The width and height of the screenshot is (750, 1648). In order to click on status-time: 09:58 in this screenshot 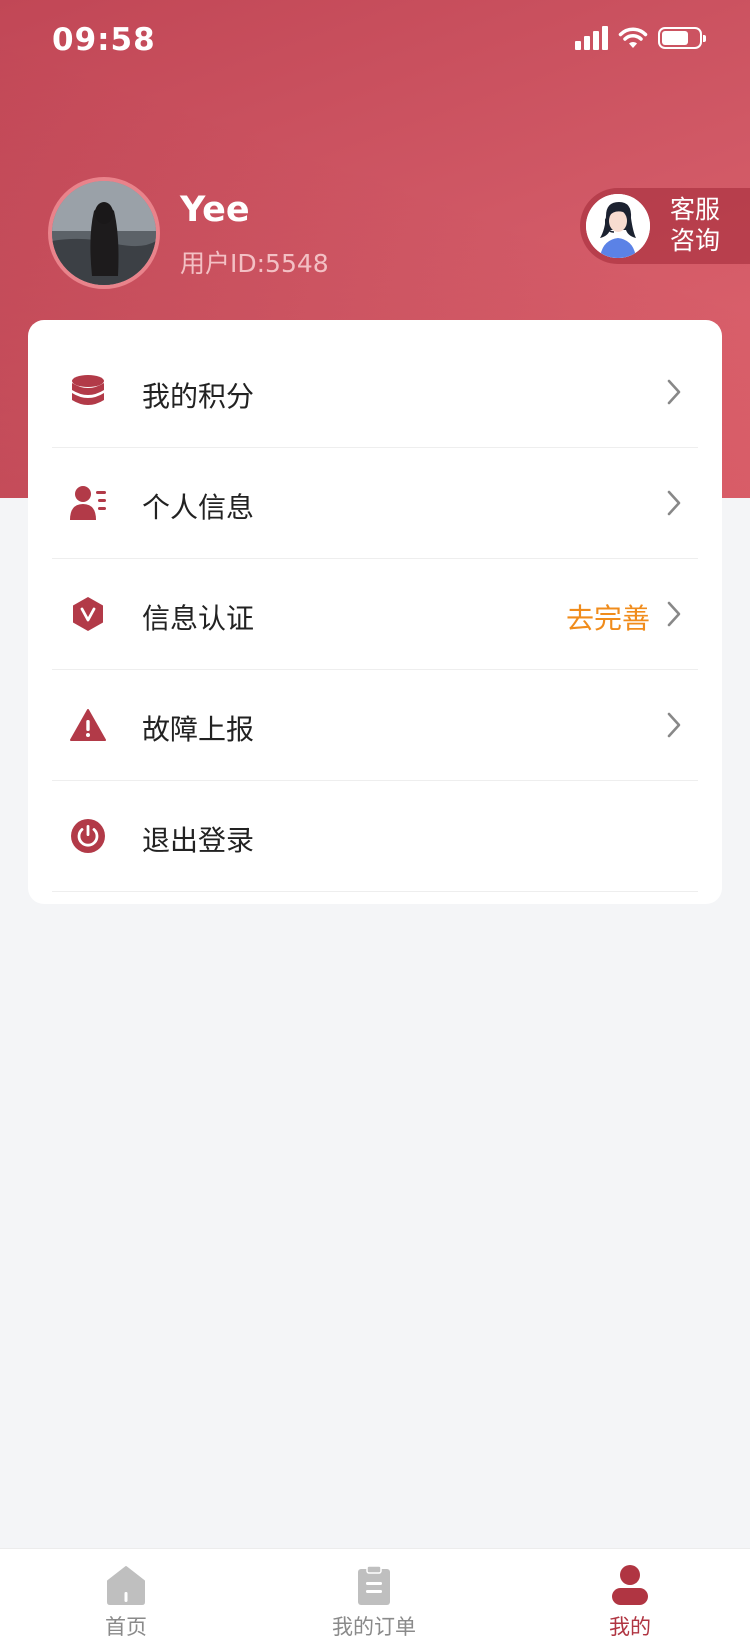, I will do `click(104, 40)`.